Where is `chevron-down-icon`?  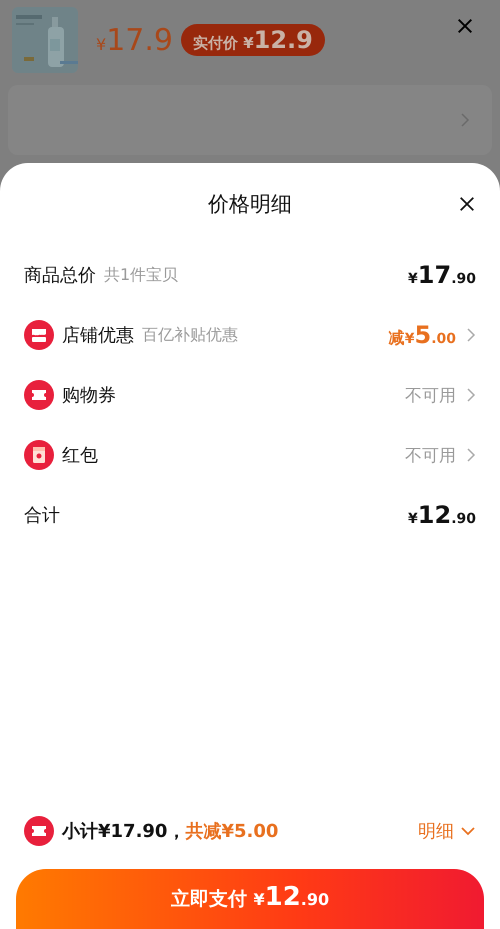 chevron-down-icon is located at coordinates (468, 831).